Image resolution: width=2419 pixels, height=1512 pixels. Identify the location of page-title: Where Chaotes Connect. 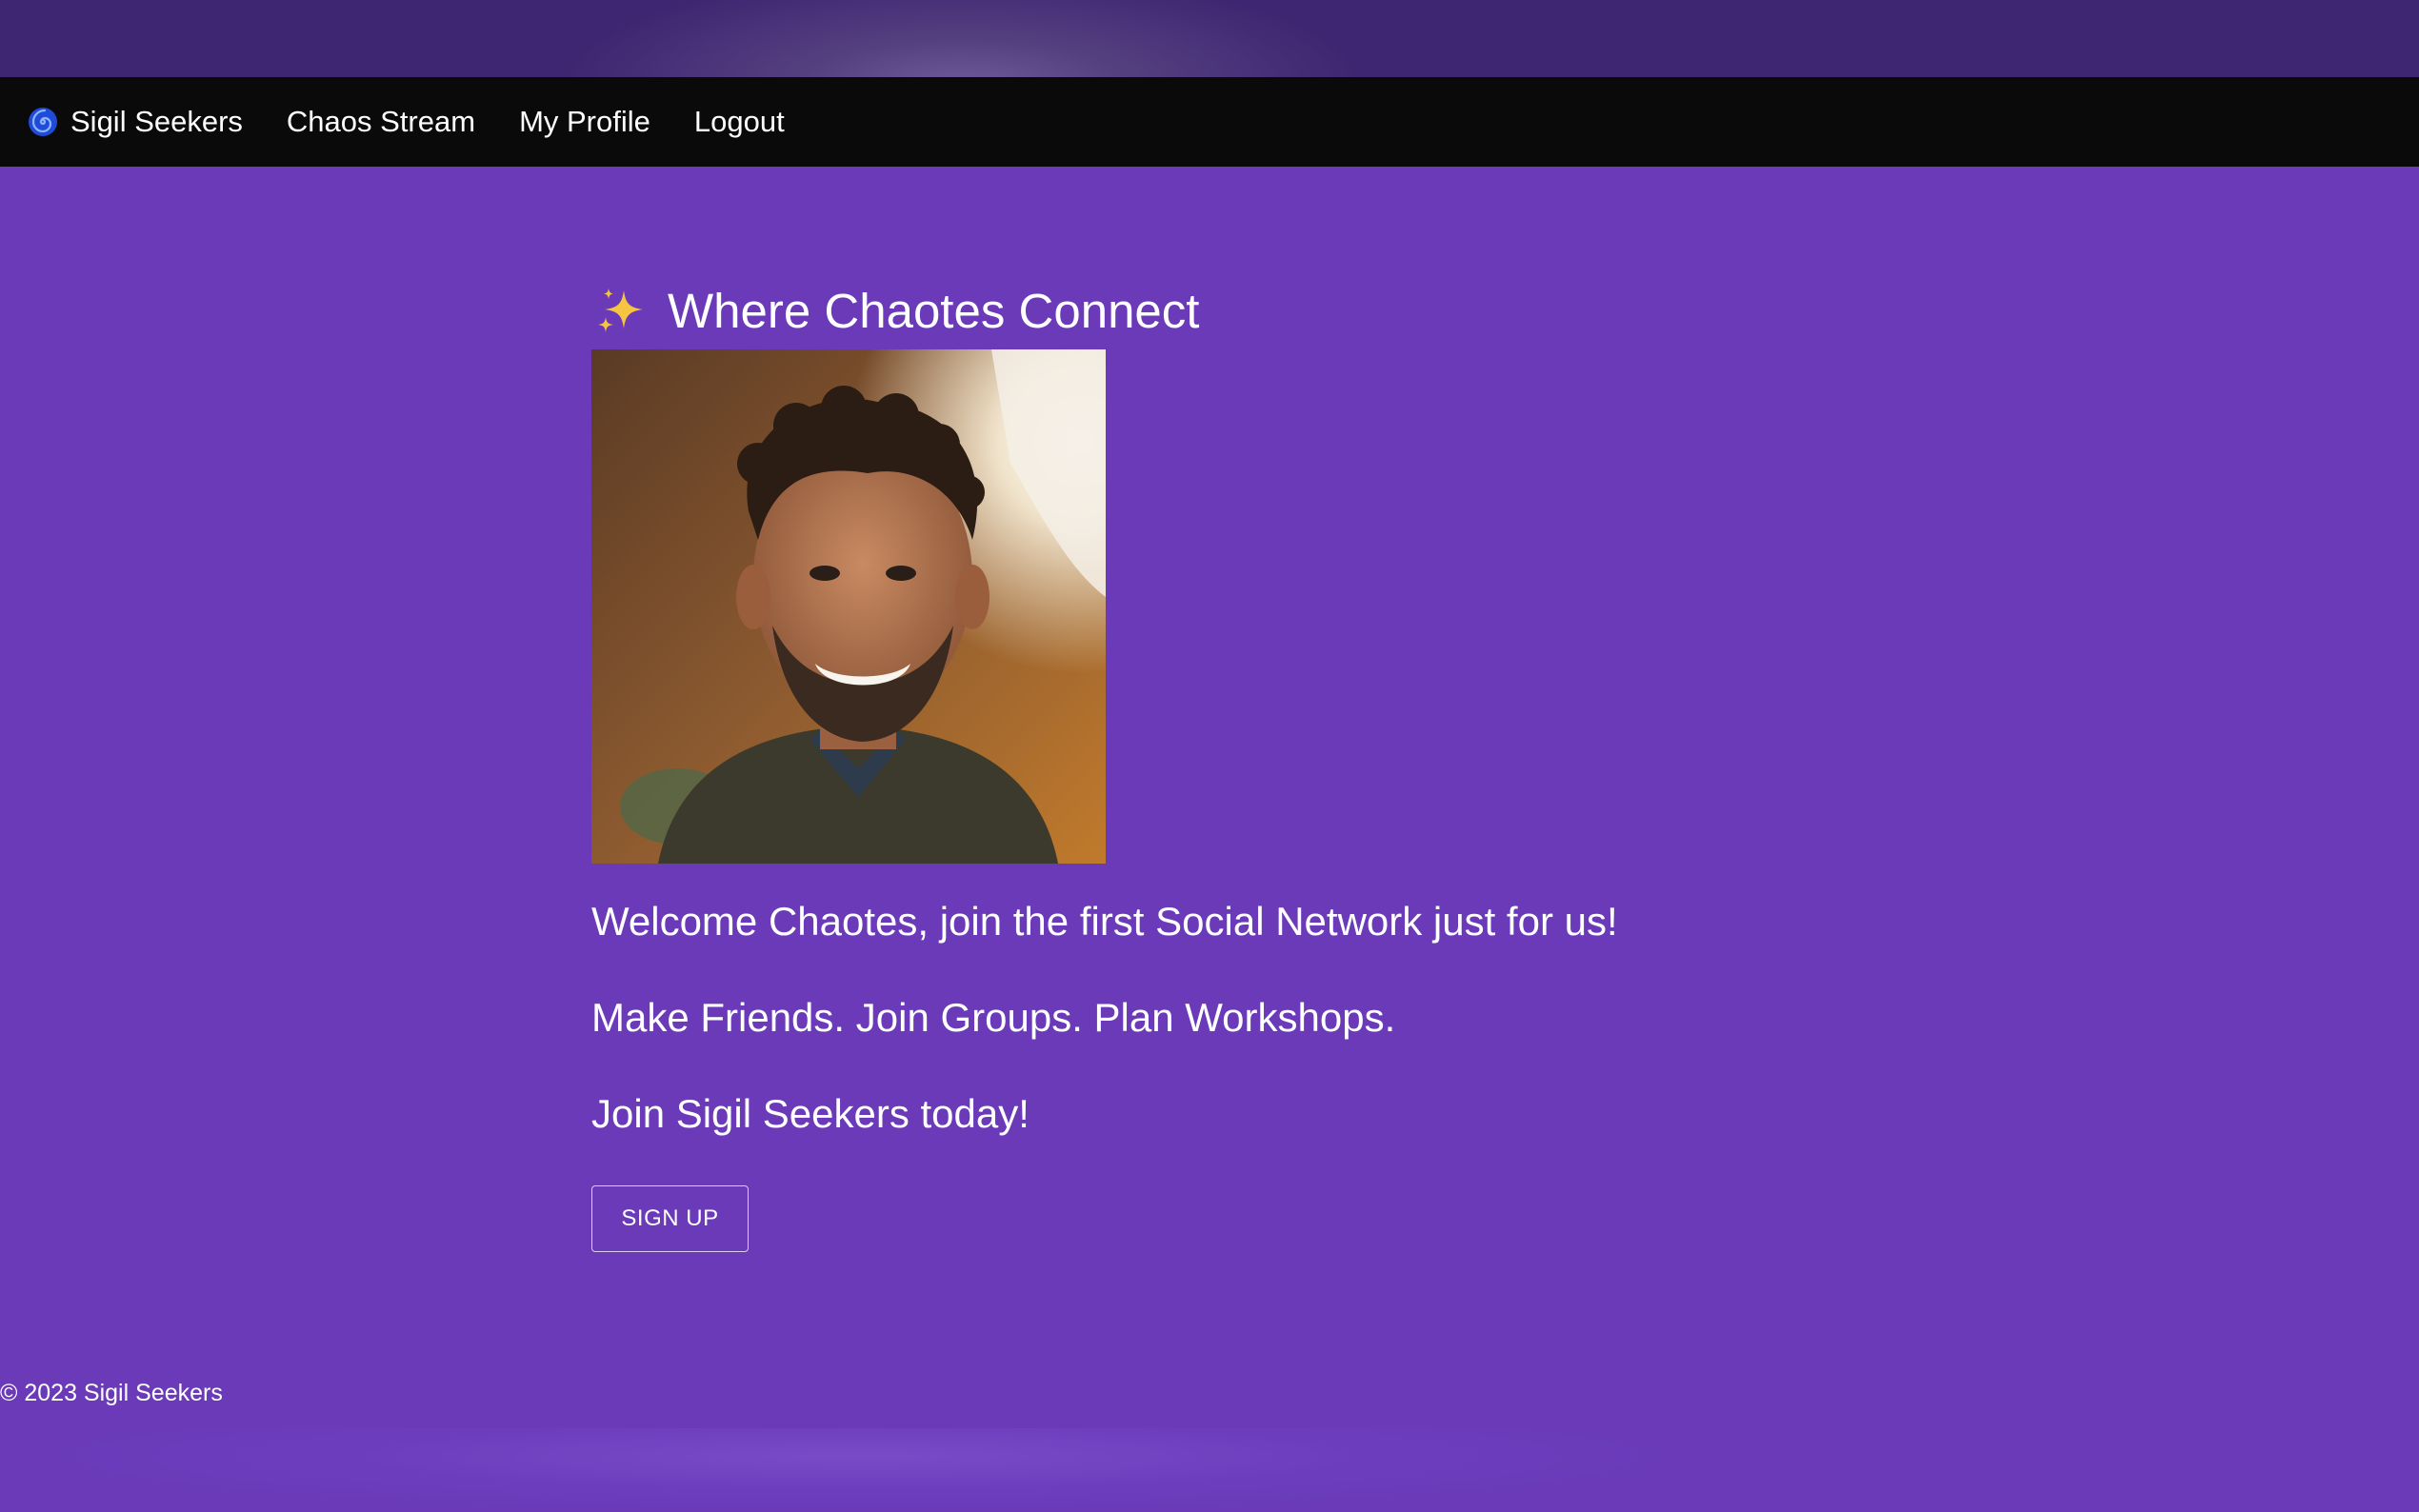
(1210, 311).